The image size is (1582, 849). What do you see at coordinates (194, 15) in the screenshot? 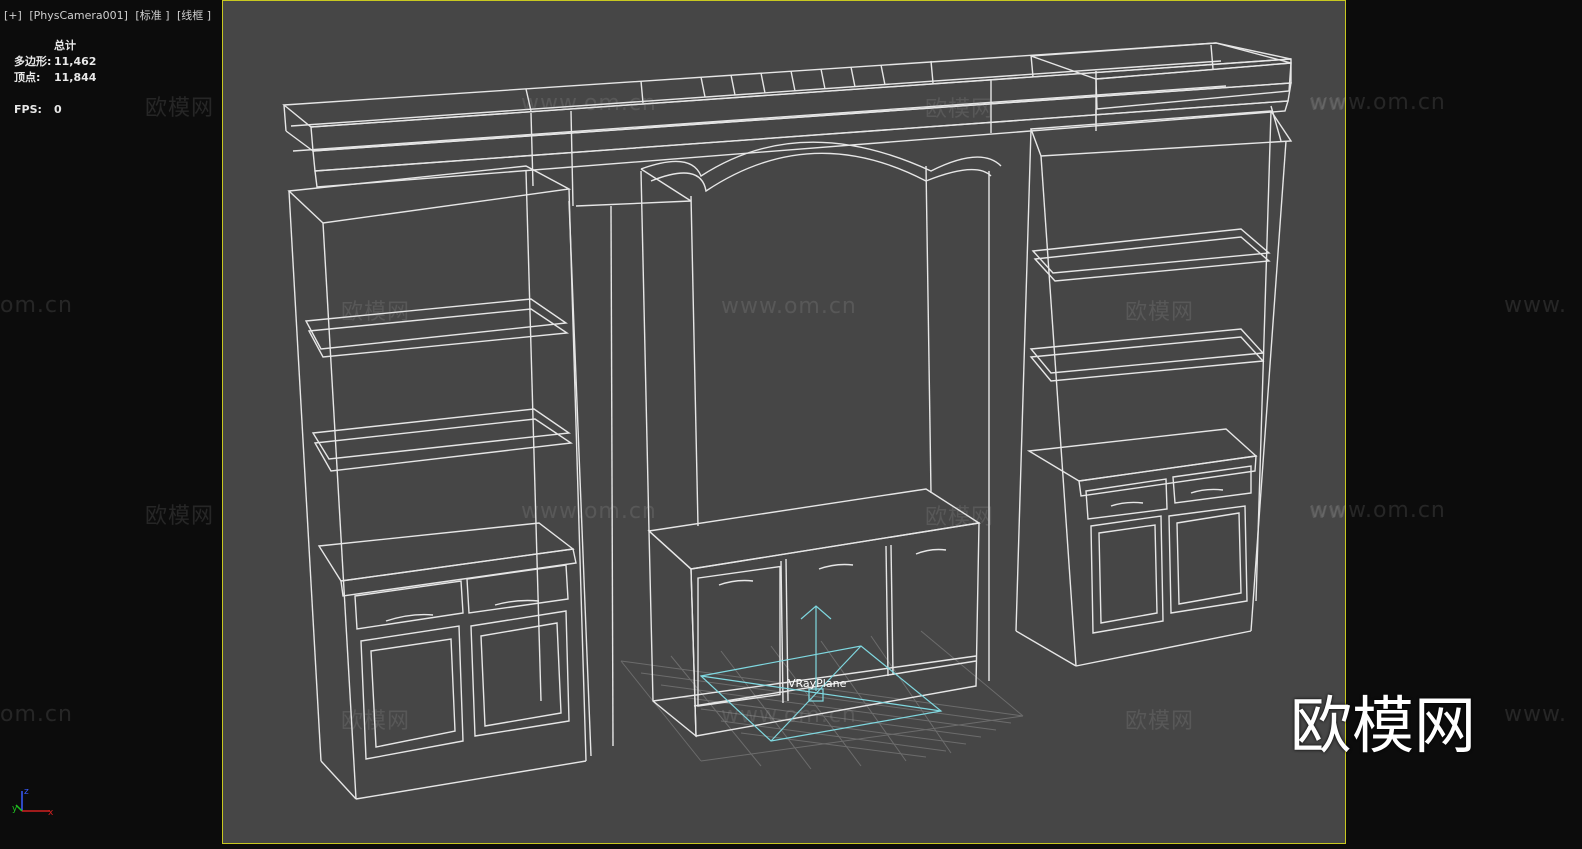
I see `viewport-display-mode-menu: [线框 ]` at bounding box center [194, 15].